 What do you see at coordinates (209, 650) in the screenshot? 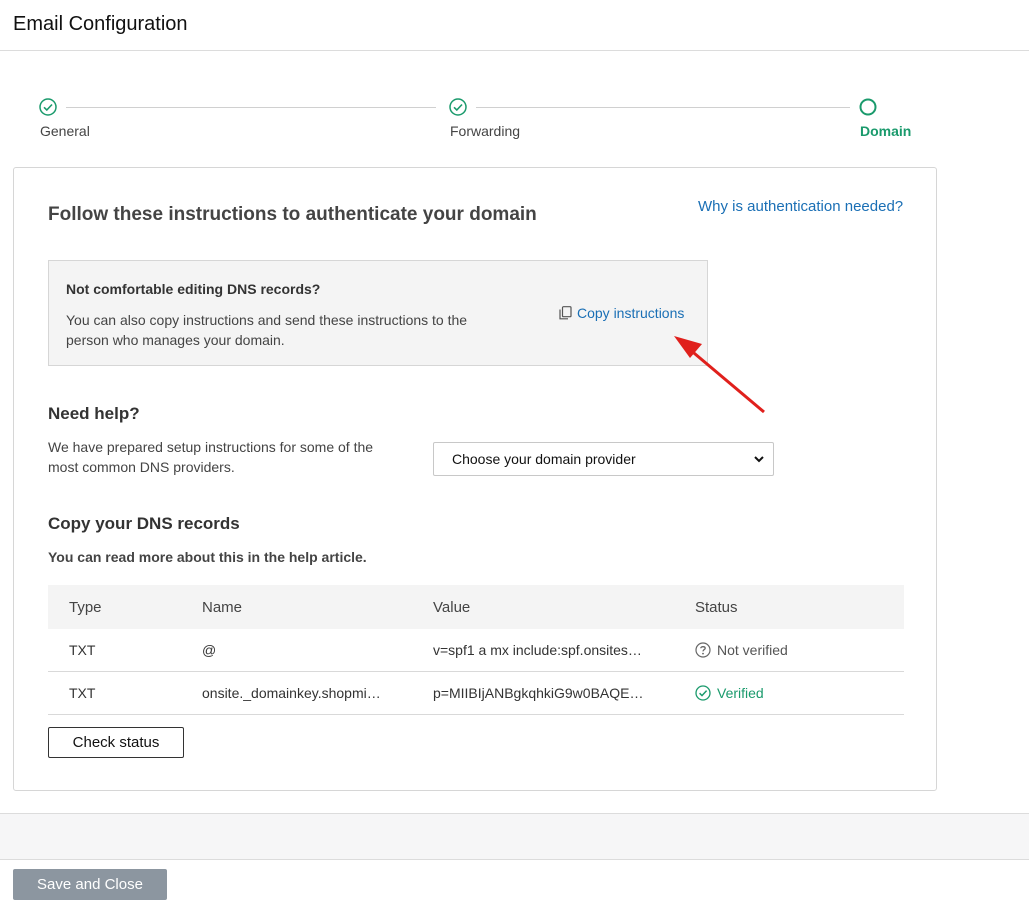
I see `record-name: @` at bounding box center [209, 650].